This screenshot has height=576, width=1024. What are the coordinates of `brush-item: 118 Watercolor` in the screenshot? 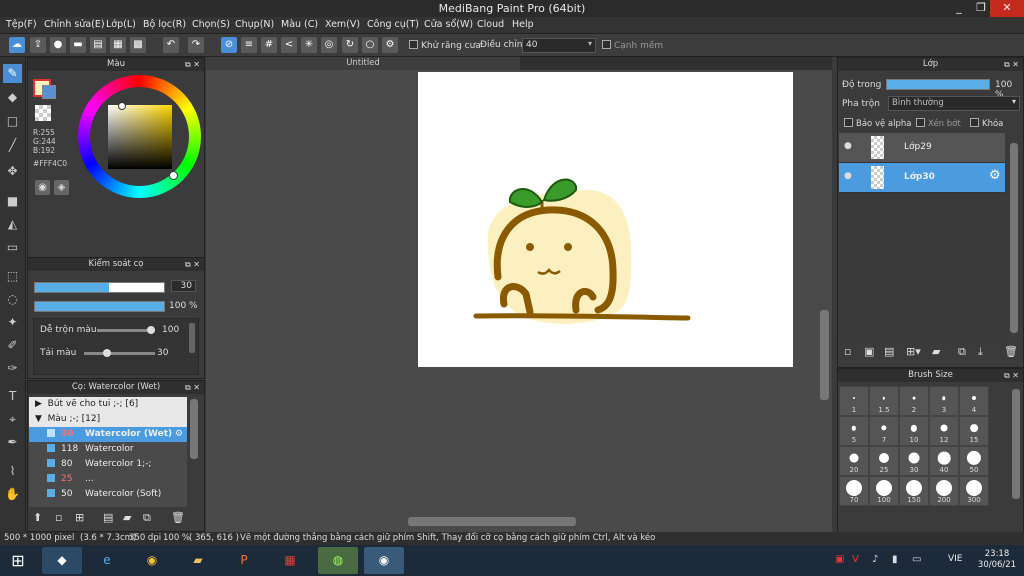 It's located at (108, 449).